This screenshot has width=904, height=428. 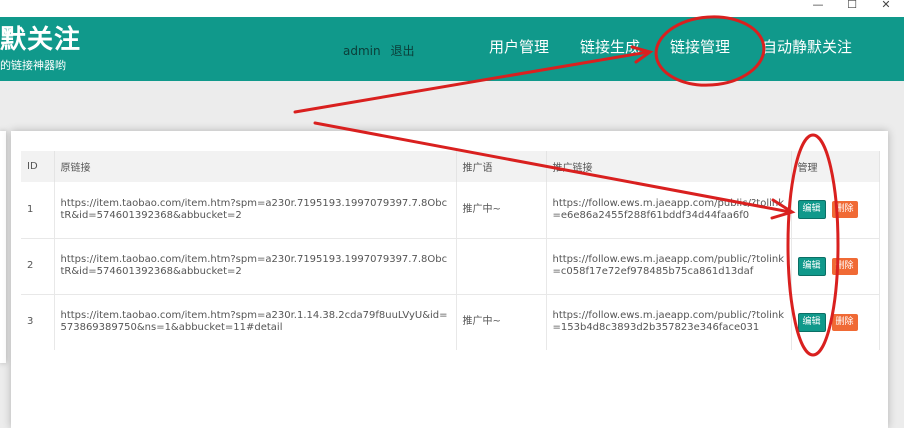 I want to click on left-panel, so click(x=3, y=247).